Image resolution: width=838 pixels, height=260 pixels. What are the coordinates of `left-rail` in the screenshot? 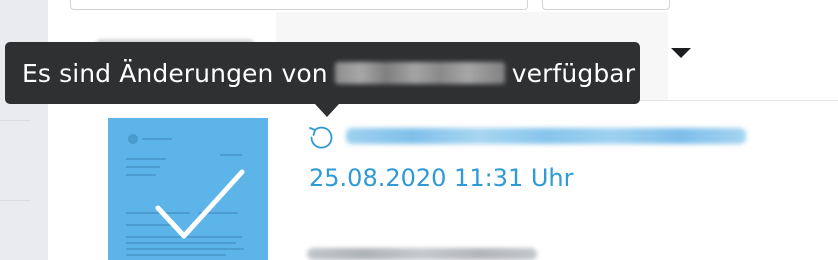 It's located at (24, 130).